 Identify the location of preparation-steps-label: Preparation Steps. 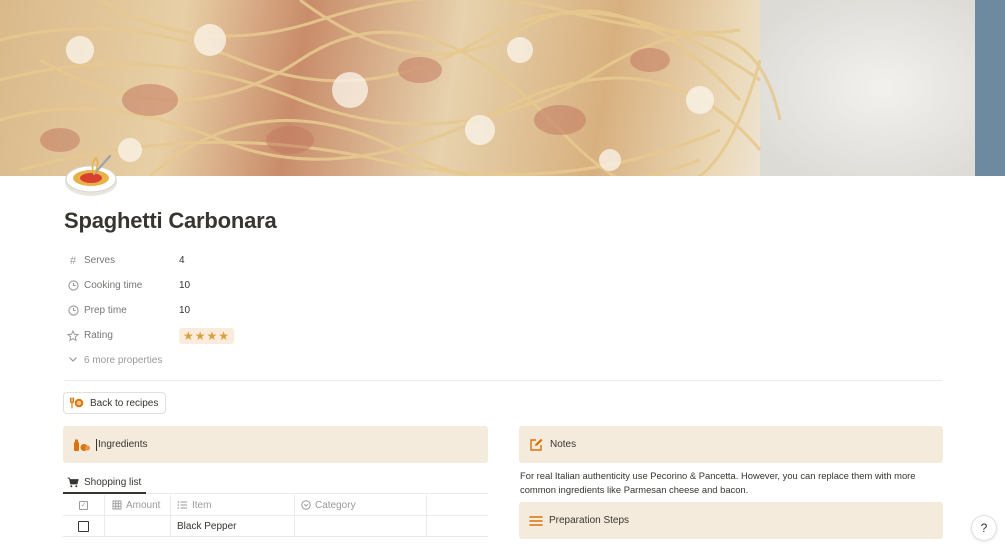
(589, 520).